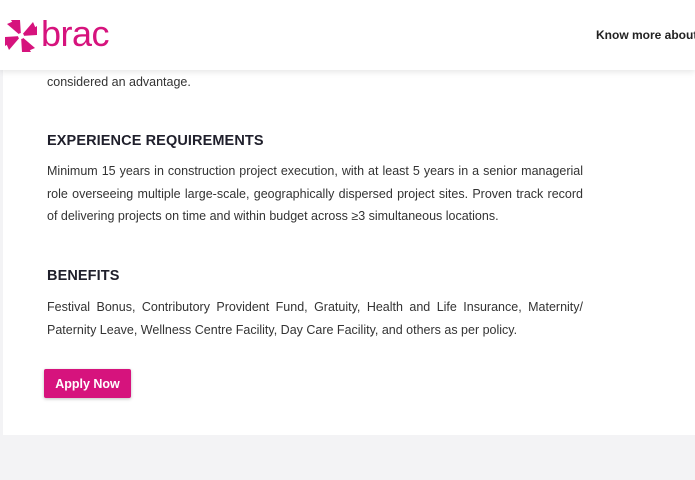 This screenshot has width=695, height=480. I want to click on brac-pinwheel-logo-icon, so click(21, 36).